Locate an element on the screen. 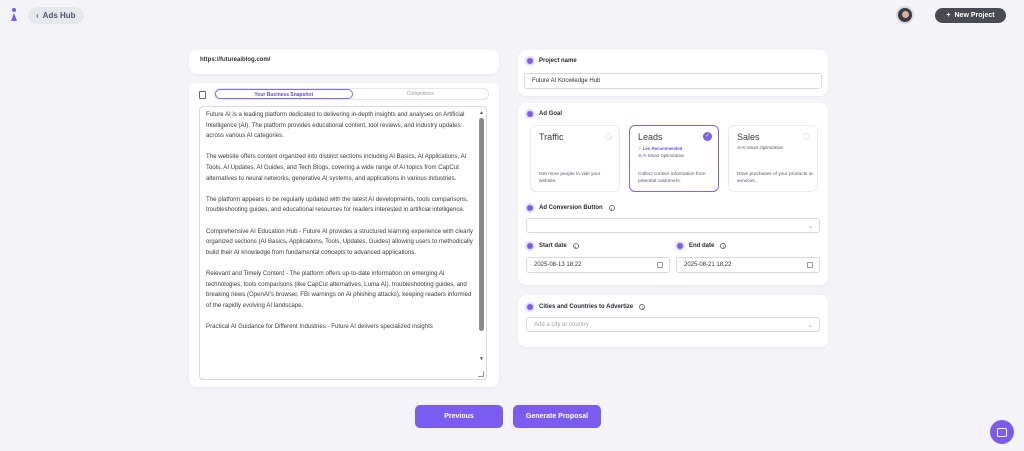 The image size is (1024, 451). website-url: https://futureaiblog.com/ is located at coordinates (344, 62).